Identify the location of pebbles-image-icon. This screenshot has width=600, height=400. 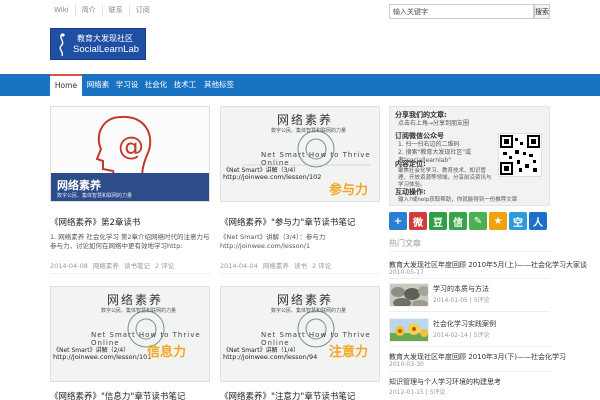
(409, 296).